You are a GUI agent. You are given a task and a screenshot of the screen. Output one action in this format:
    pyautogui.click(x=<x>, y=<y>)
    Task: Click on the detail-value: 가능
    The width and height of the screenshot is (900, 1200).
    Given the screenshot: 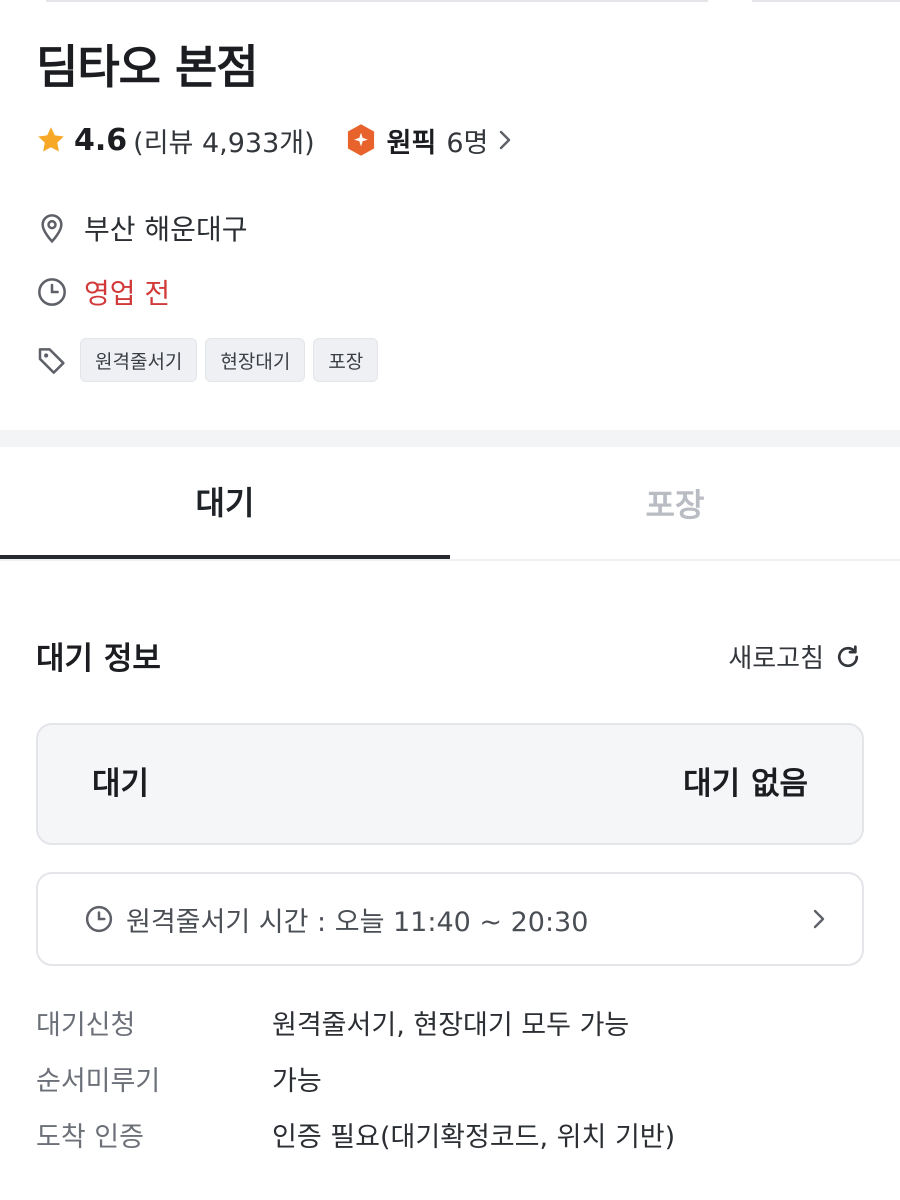 What is the action you would take?
    pyautogui.click(x=297, y=1081)
    